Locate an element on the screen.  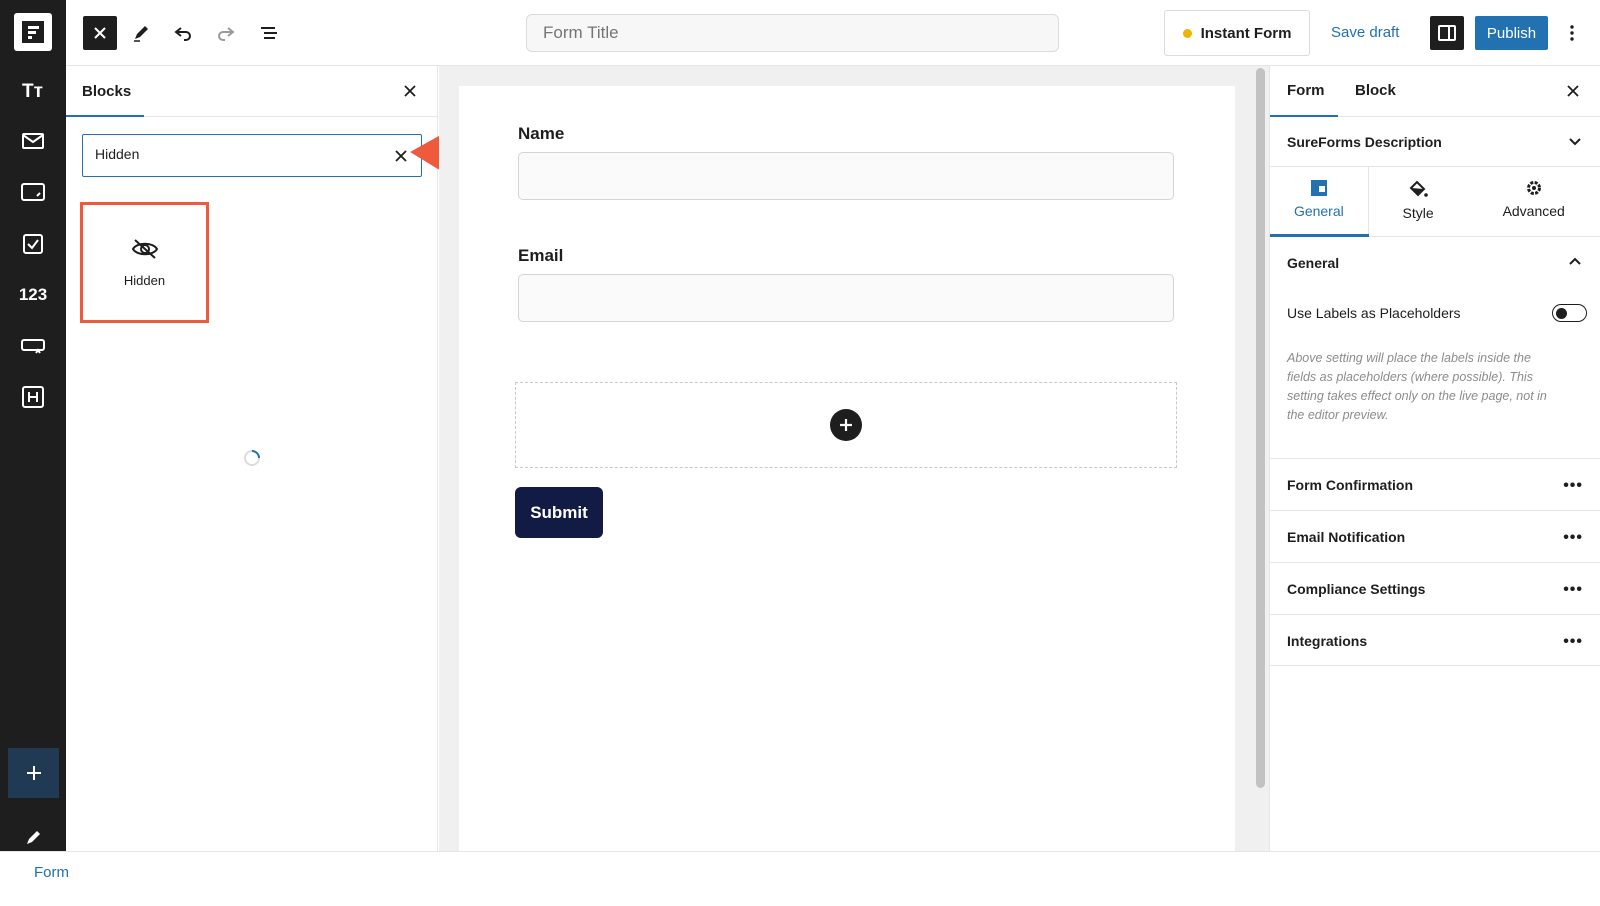
edit-tool-button is located at coordinates (141, 33).